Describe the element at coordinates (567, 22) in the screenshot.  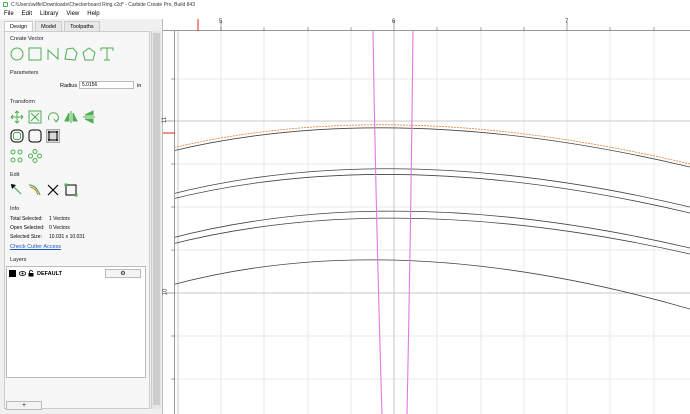
I see `ruler-label-7: 7` at that location.